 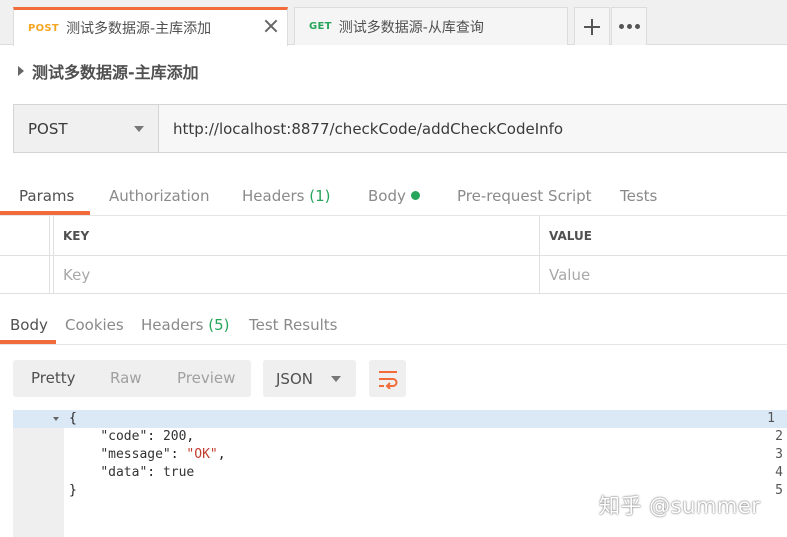 I want to click on tab-get-replica-query: GET 测试多数据源-从库查询, so click(x=431, y=26).